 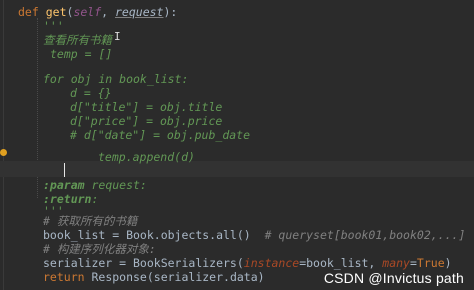 What do you see at coordinates (365, 235) in the screenshot?
I see `queryset-comment: # queryset[book01,book02,...]` at bounding box center [365, 235].